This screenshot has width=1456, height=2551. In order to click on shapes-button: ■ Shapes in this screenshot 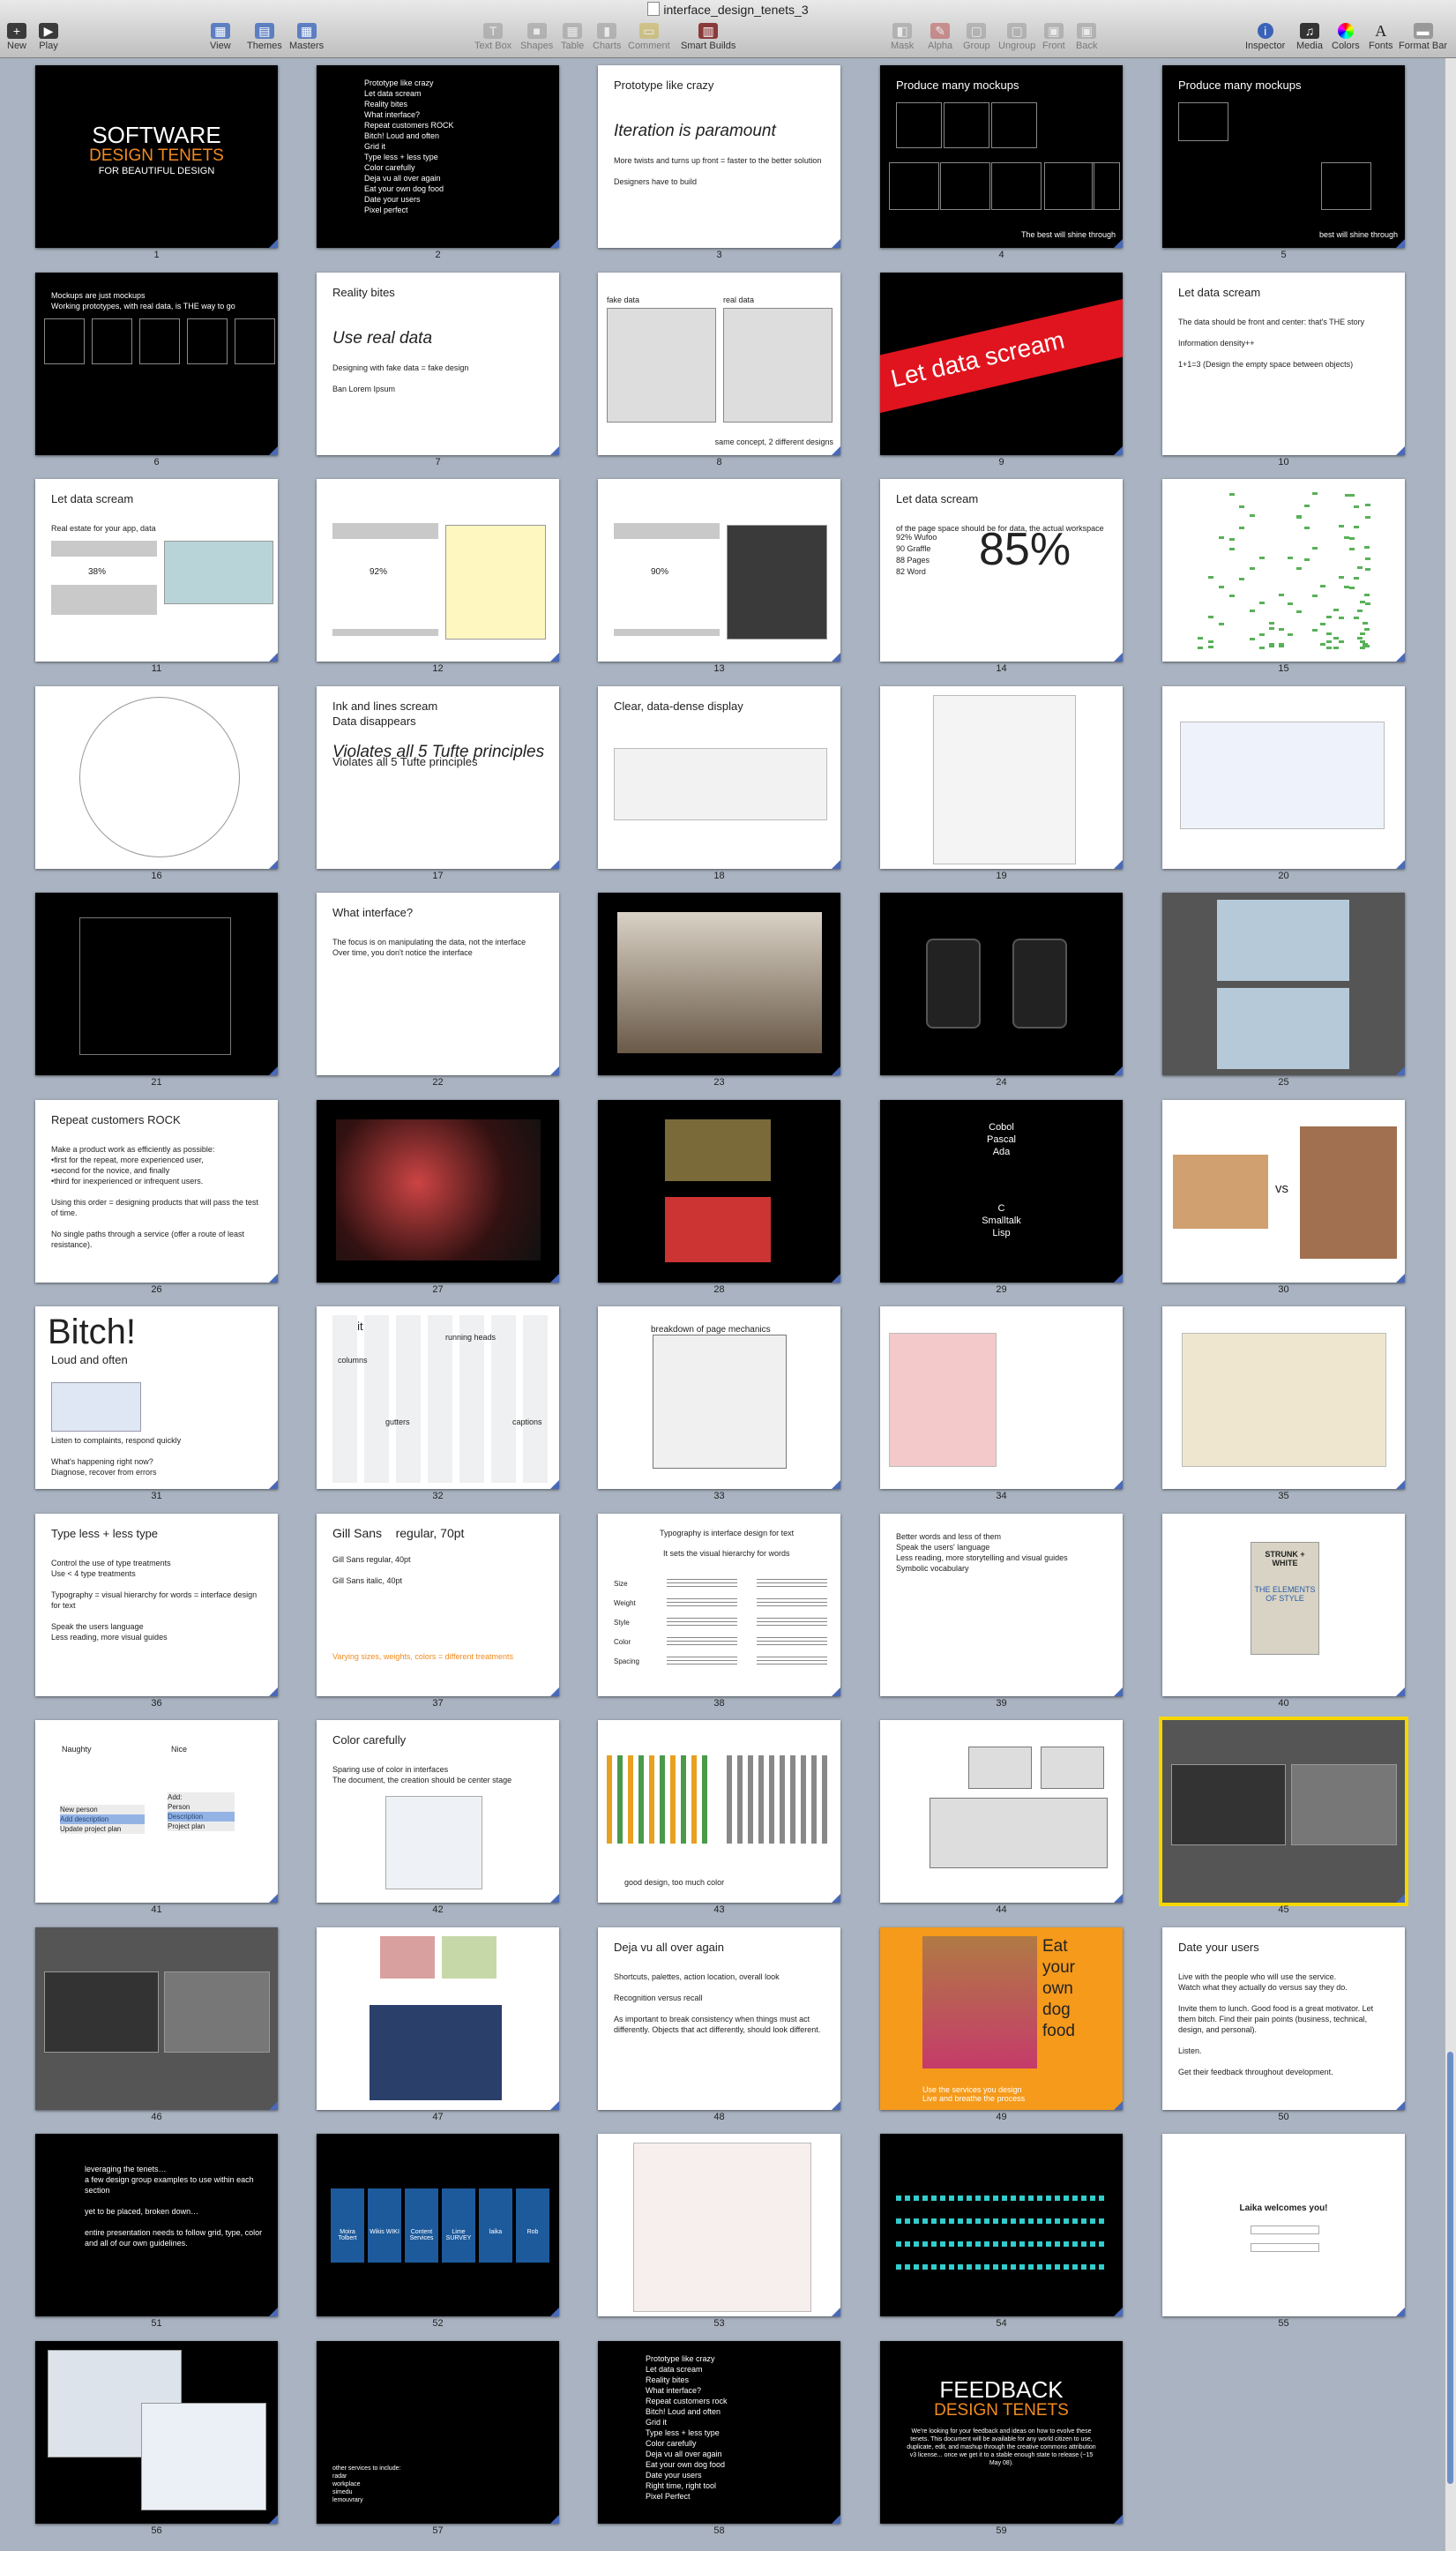, I will do `click(536, 37)`.